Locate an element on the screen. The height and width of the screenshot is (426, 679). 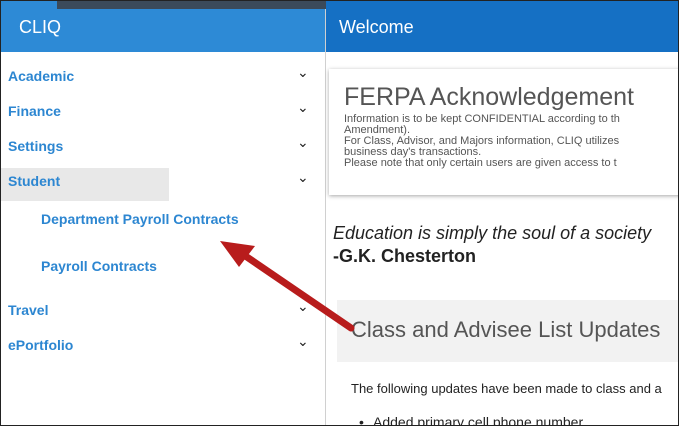
annotation-arrow-icon is located at coordinates (287, 286).